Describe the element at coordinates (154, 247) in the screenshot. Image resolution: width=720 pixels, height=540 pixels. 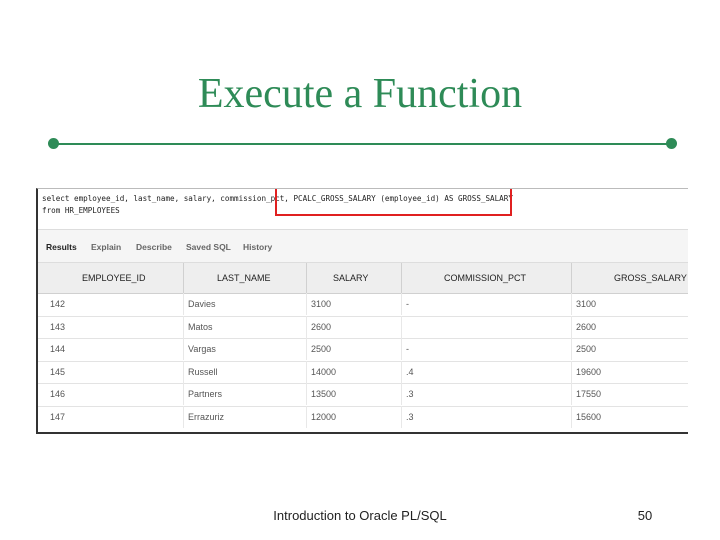
I see `tab-describe: Describe` at that location.